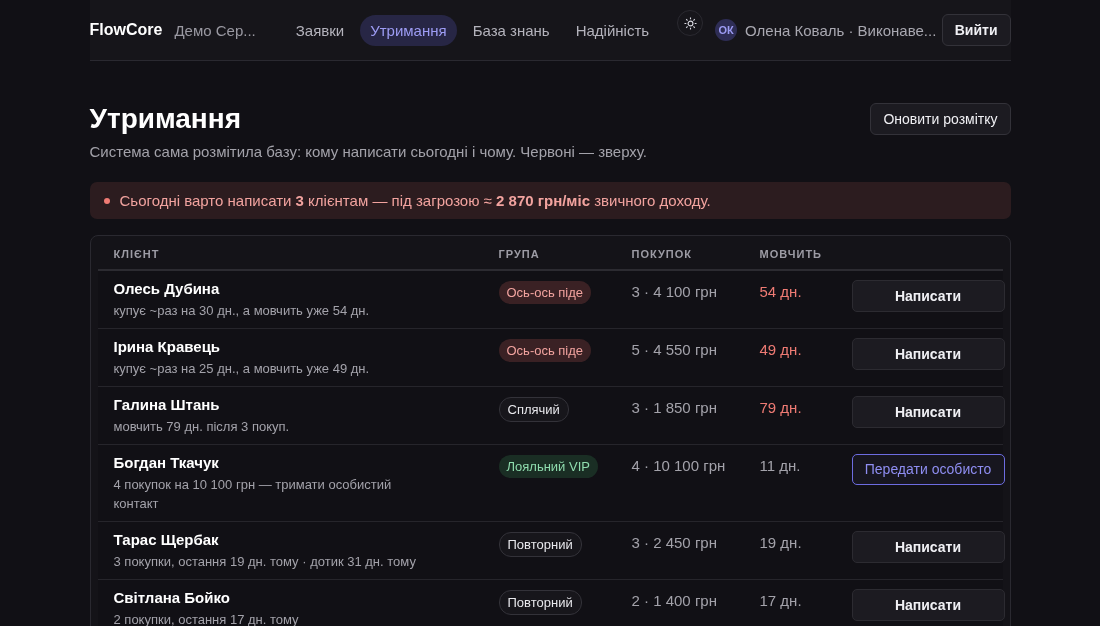  What do you see at coordinates (206, 618) in the screenshot?
I see `client-note: 2 покупки, остання 17 дн. тому` at bounding box center [206, 618].